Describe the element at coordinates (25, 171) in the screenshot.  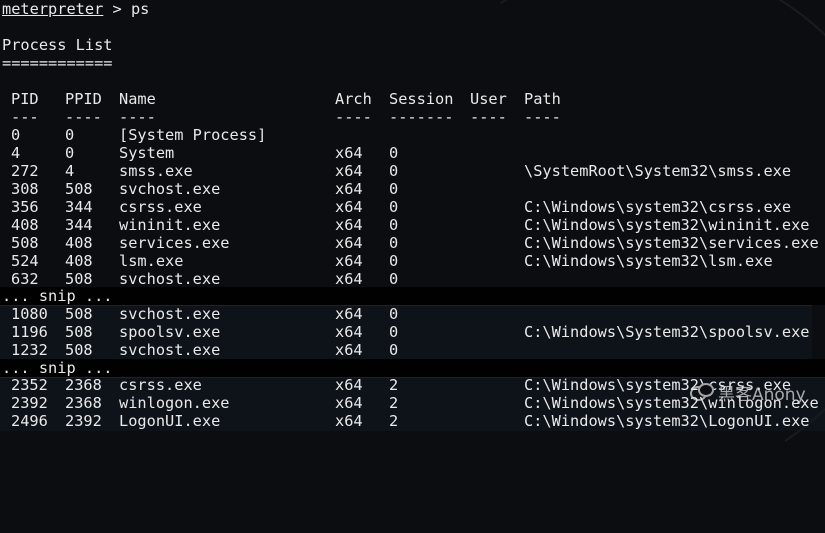
I see `cell-pid: 272` at that location.